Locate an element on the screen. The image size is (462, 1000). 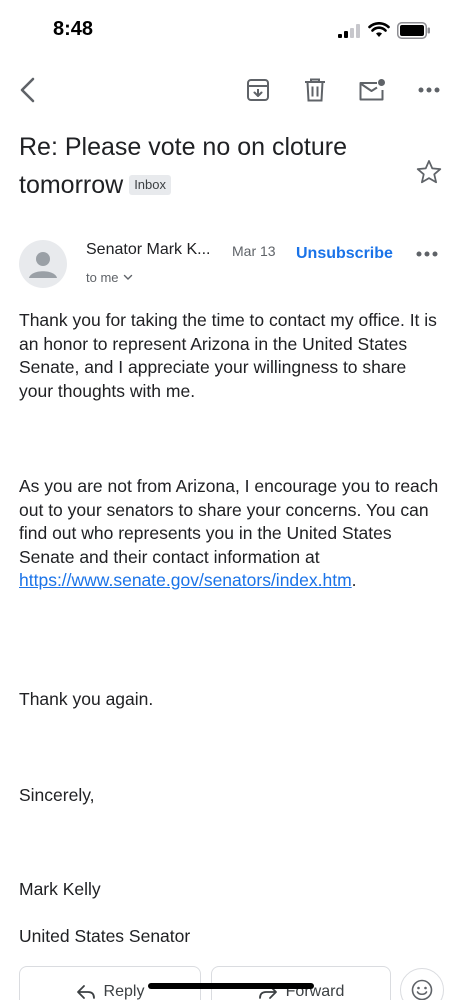
delete-button is located at coordinates (315, 90).